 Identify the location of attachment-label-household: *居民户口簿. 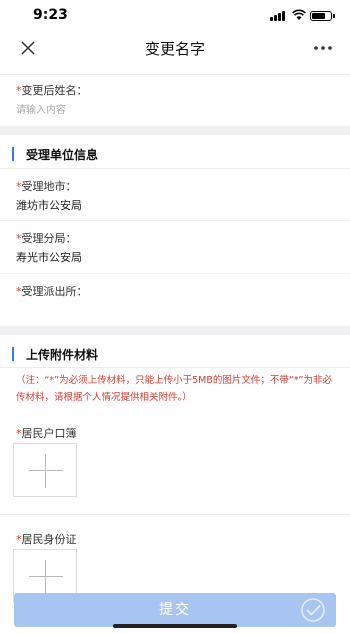
(46, 433).